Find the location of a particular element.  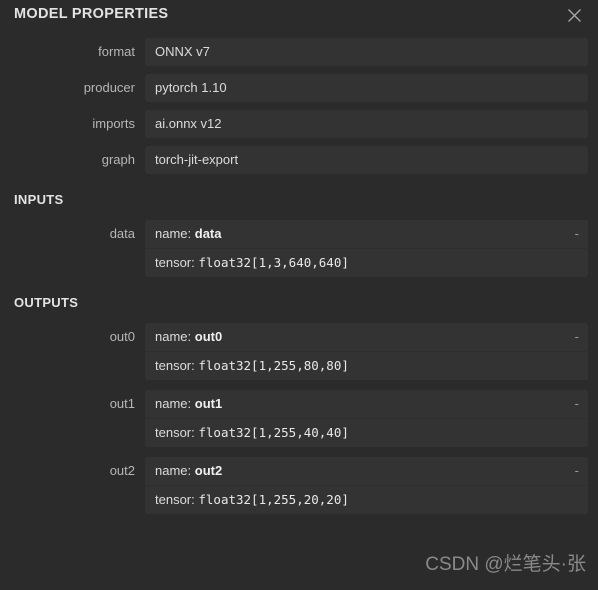

output-name-line: name: out2 - is located at coordinates (366, 471).